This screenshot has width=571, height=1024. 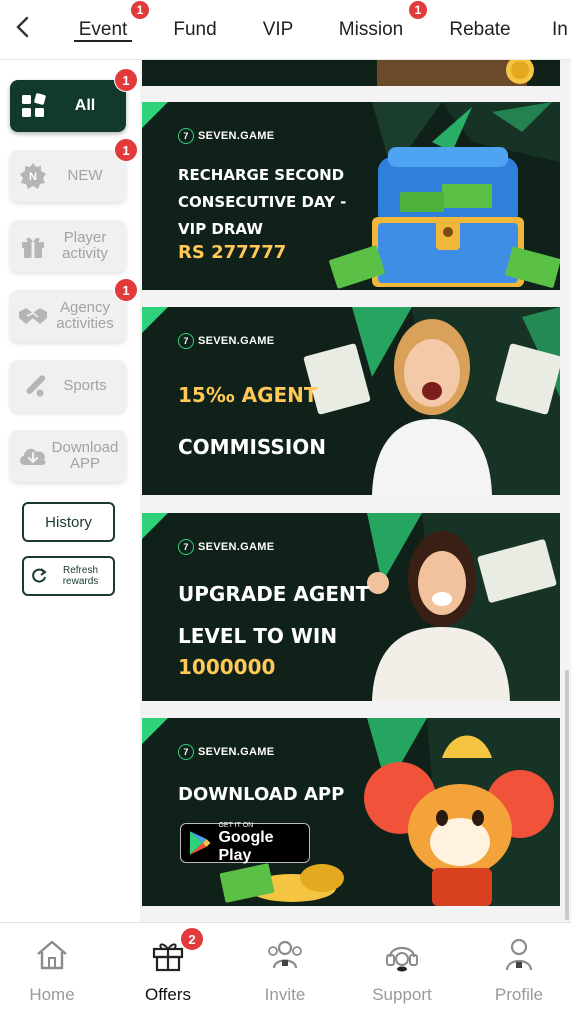 What do you see at coordinates (33, 316) in the screenshot?
I see `handshake-icon` at bounding box center [33, 316].